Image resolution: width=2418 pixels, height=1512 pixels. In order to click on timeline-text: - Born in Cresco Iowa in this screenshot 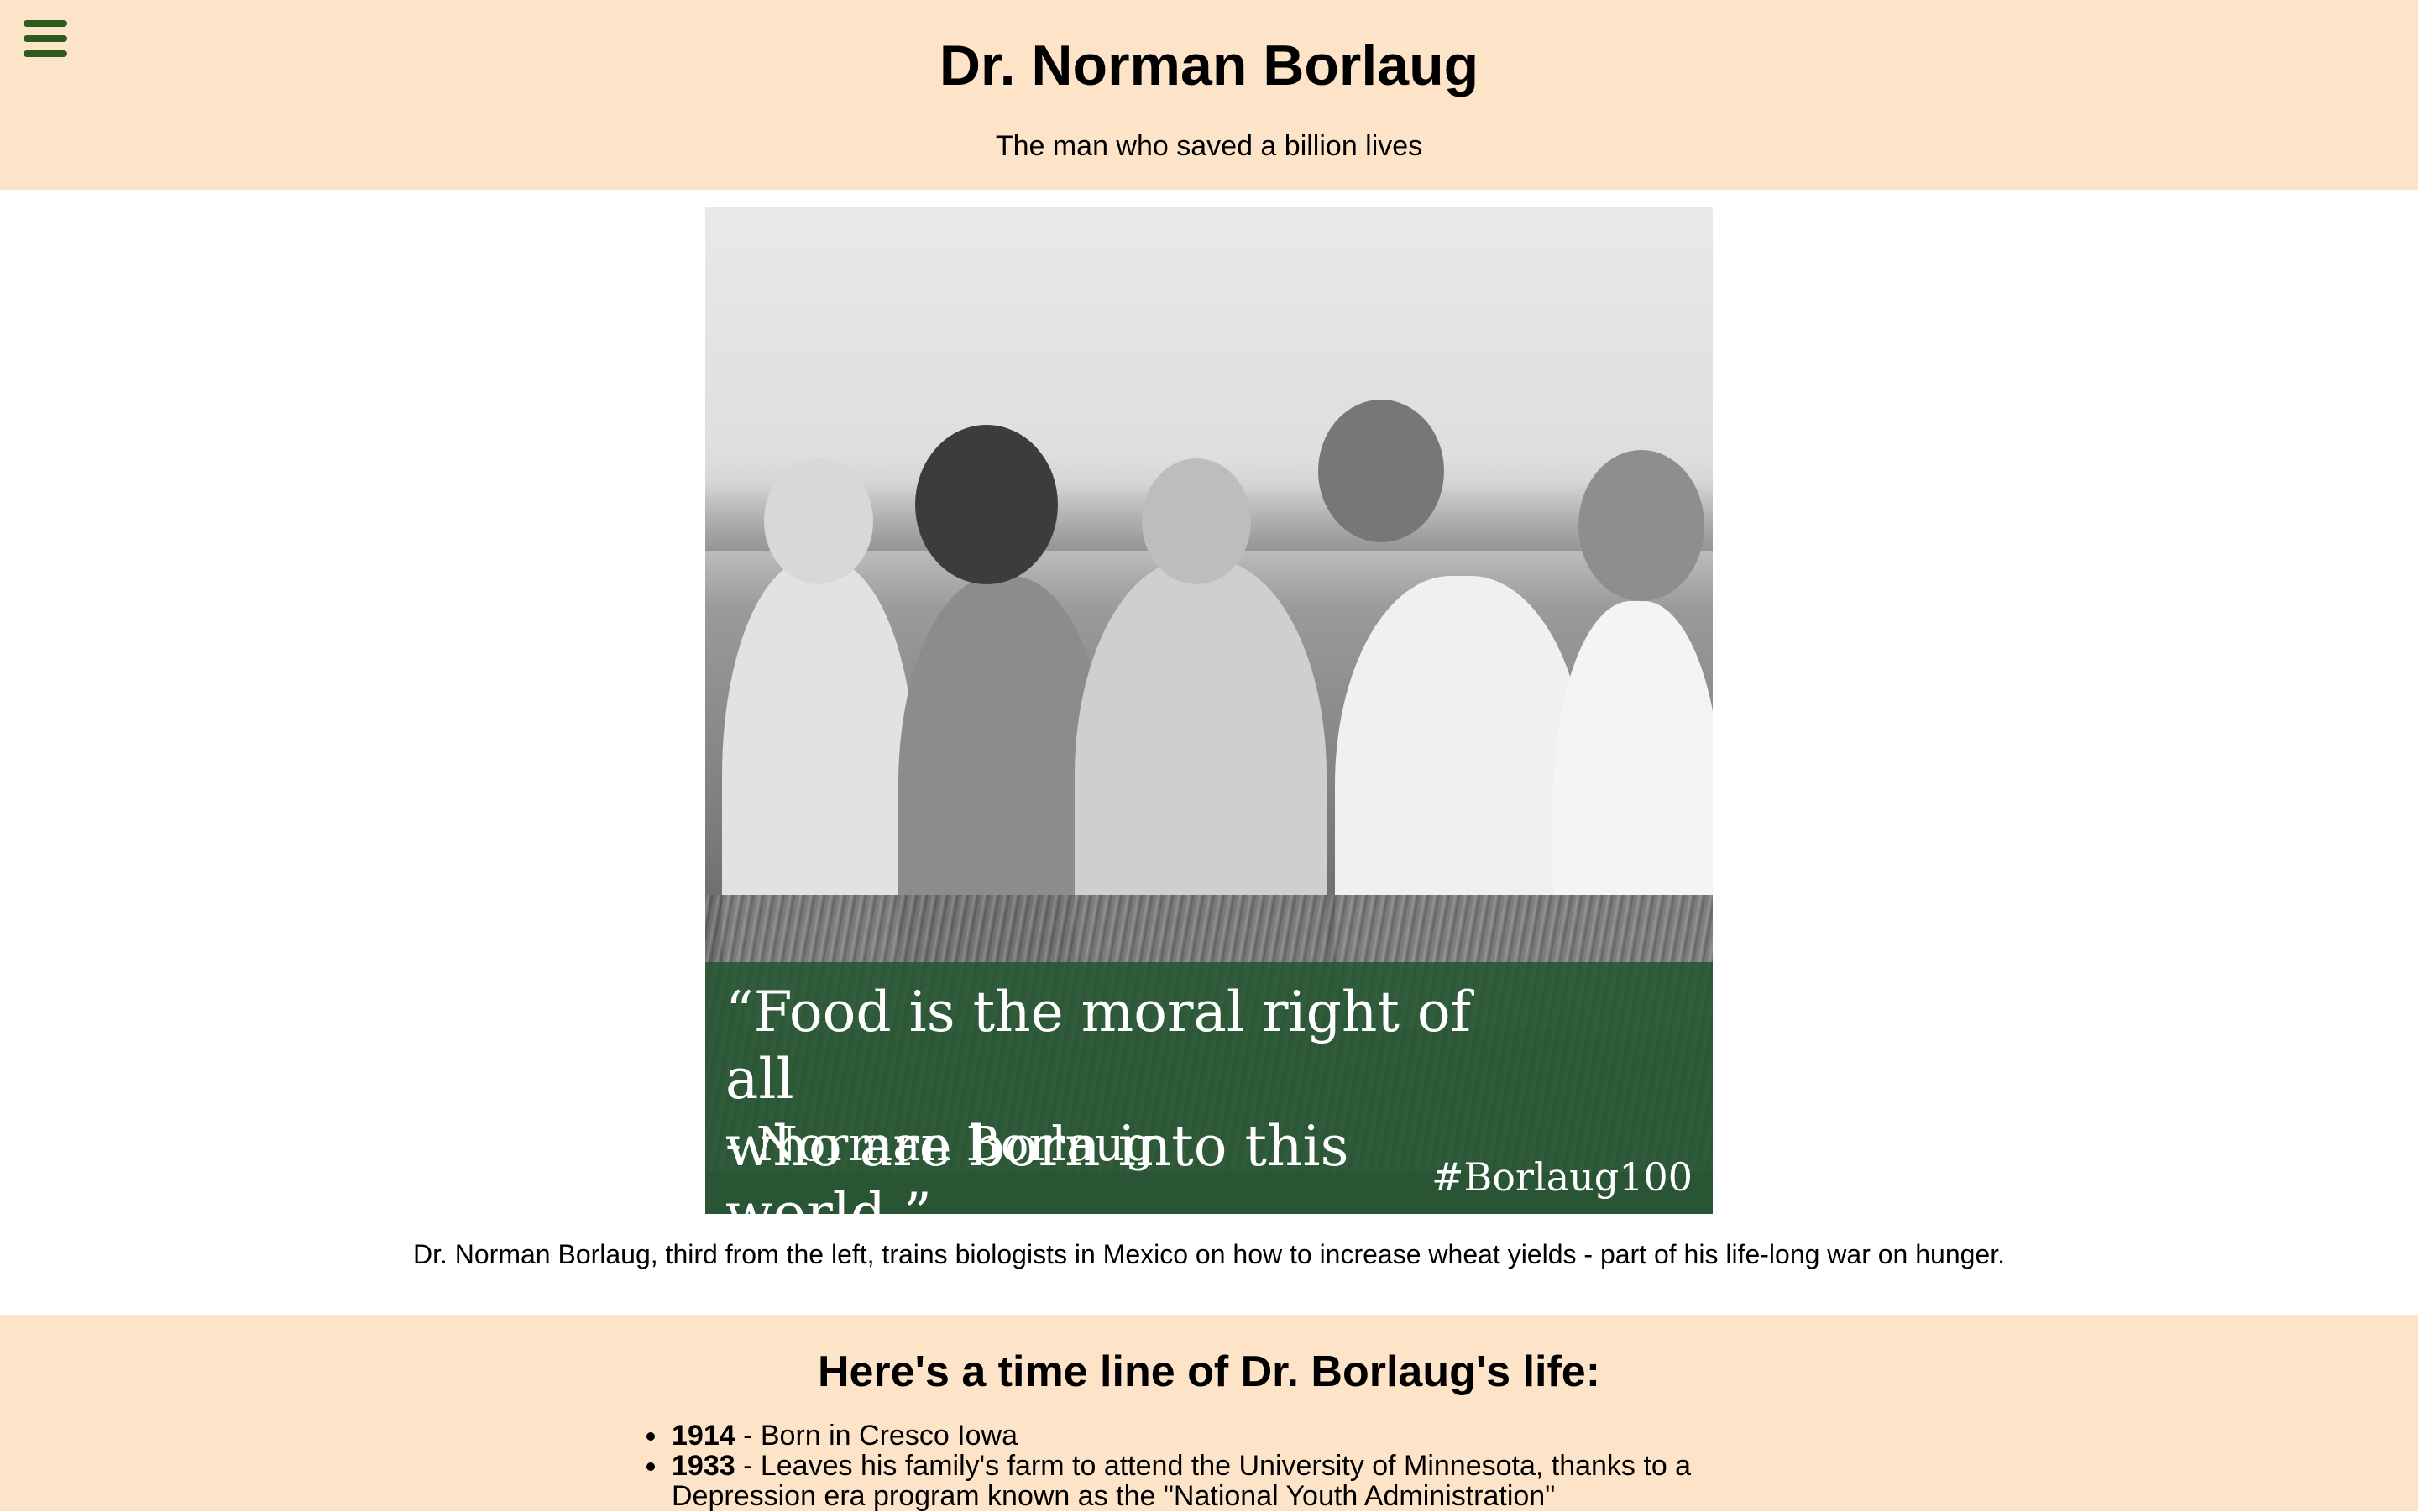, I will do `click(876, 1436)`.